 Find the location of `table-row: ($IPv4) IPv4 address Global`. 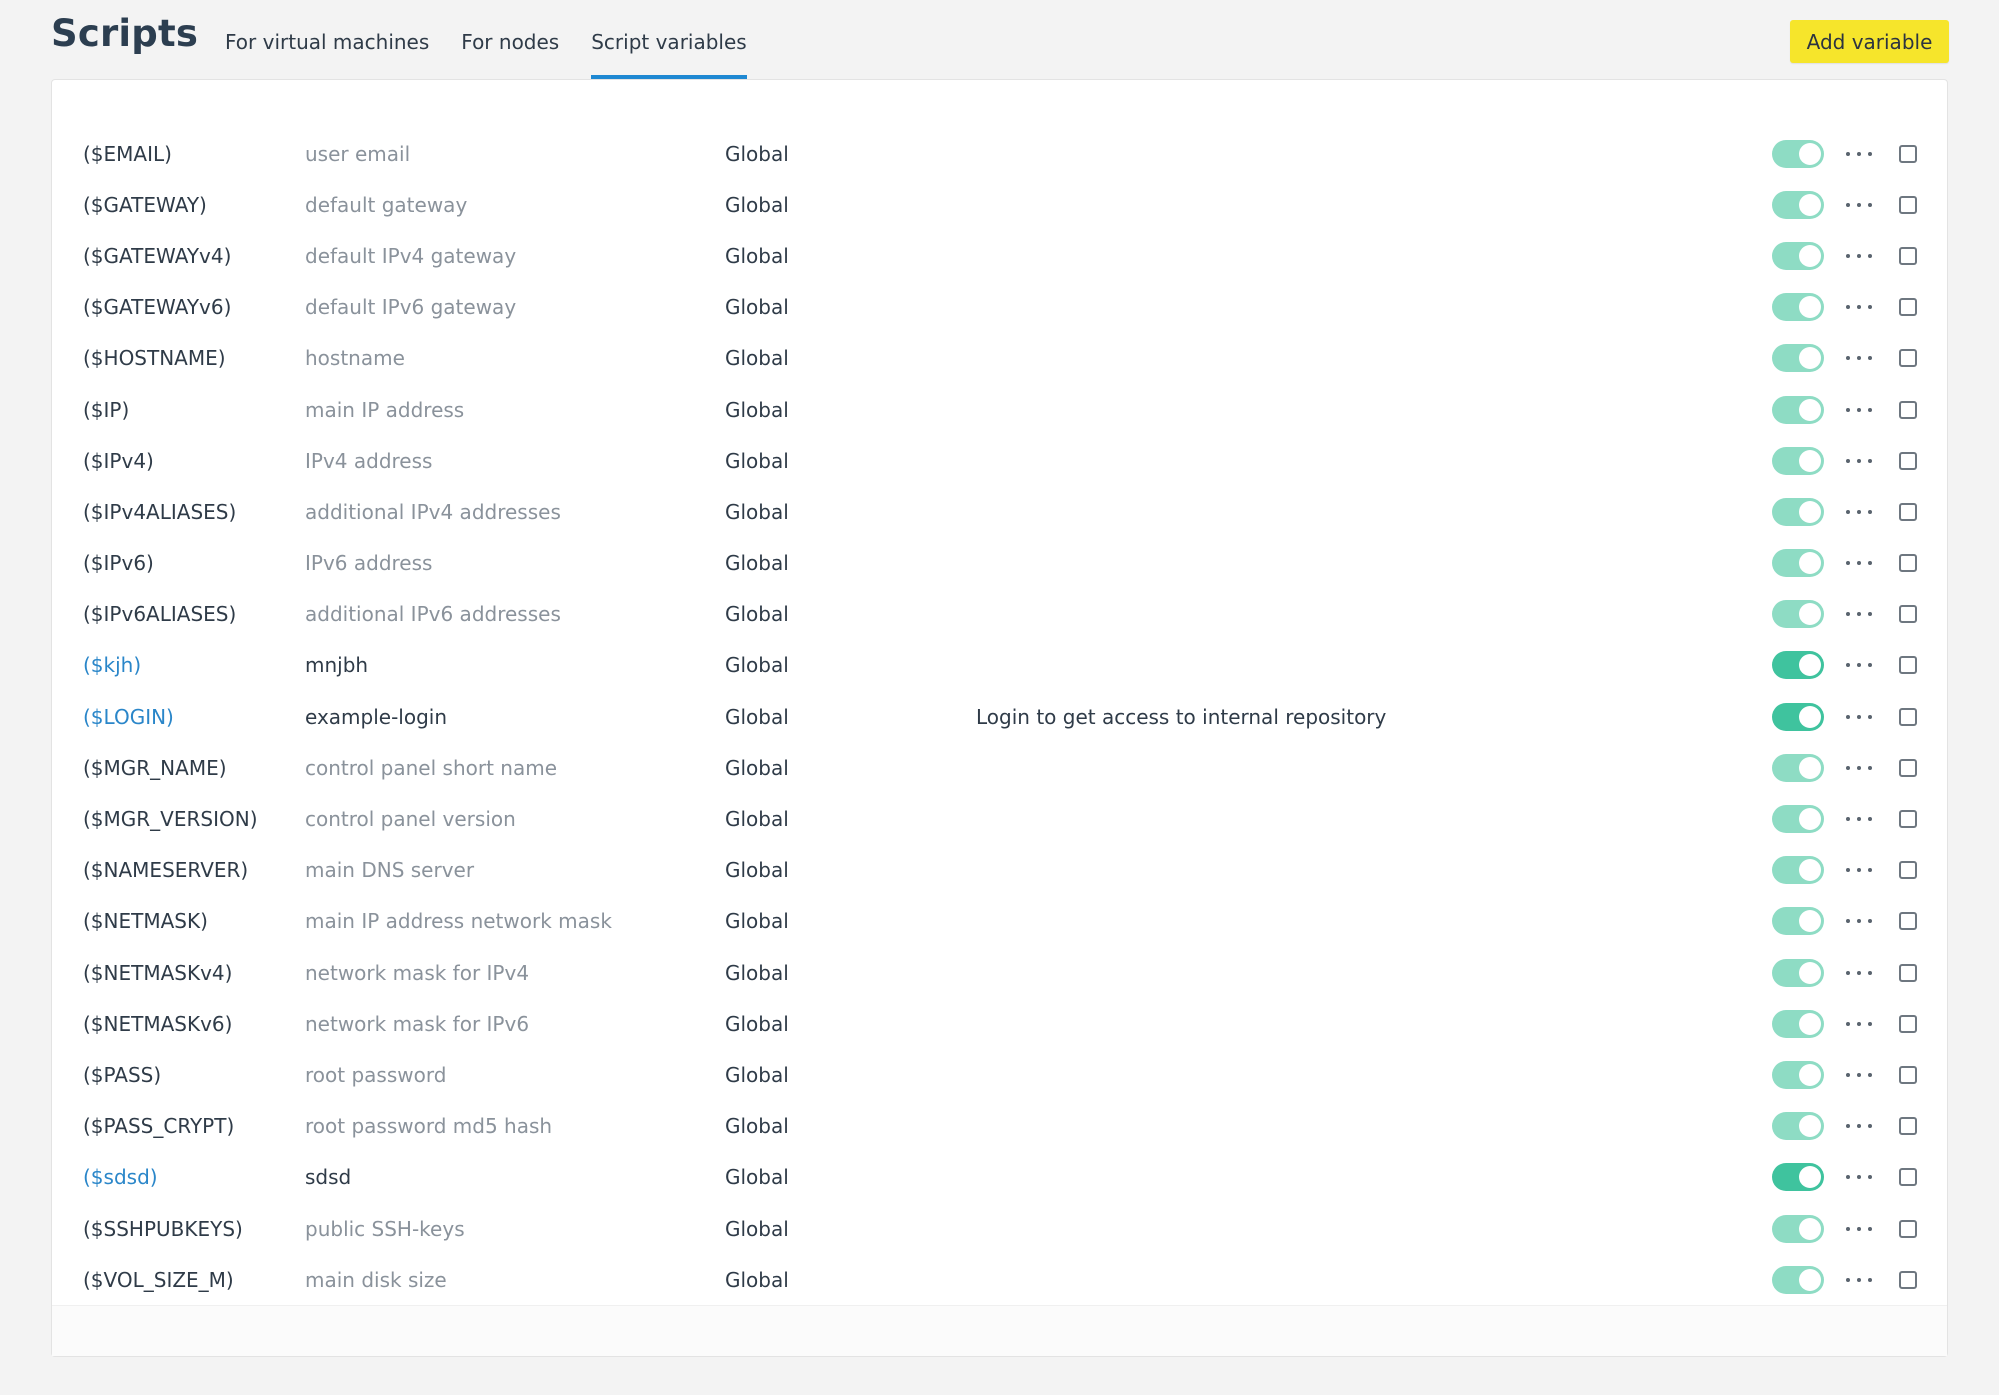

table-row: ($IPv4) IPv4 address Global is located at coordinates (999, 460).